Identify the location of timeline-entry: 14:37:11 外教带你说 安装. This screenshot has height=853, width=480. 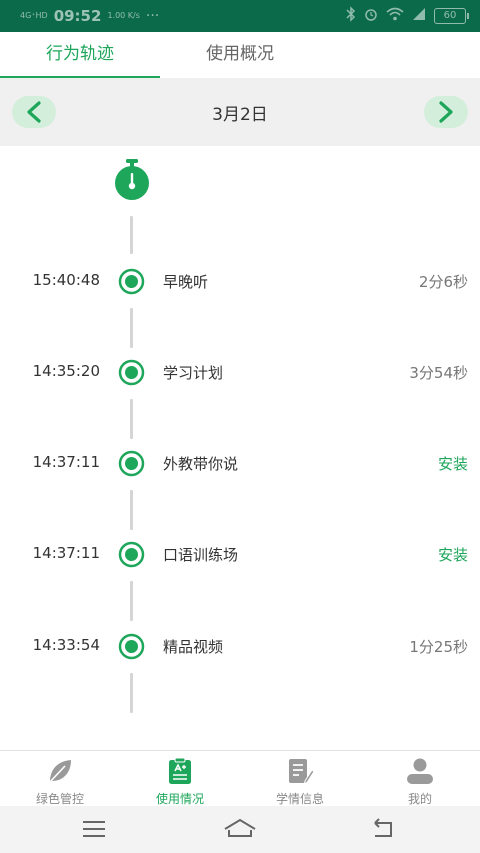
(240, 463).